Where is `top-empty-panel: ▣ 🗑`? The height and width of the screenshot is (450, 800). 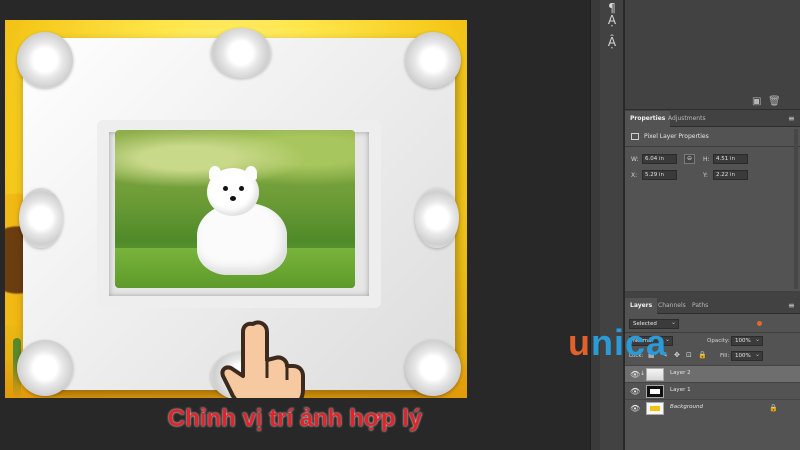
top-empty-panel: ▣ 🗑 is located at coordinates (712, 55).